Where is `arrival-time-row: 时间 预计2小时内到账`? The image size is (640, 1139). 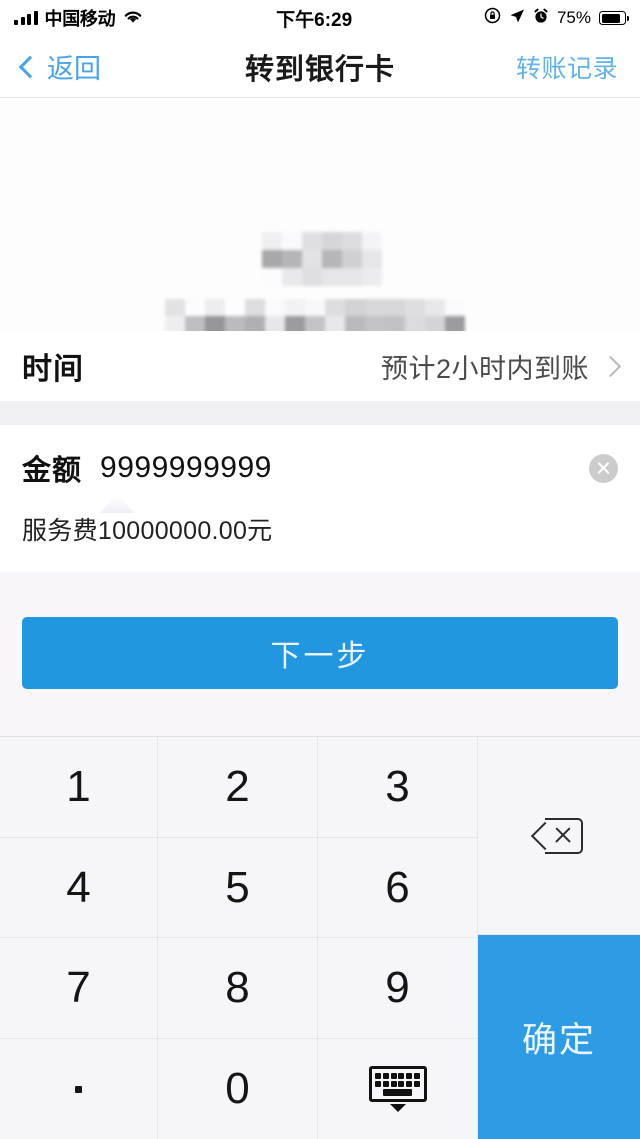 arrival-time-row: 时间 预计2小时内到账 is located at coordinates (320, 366).